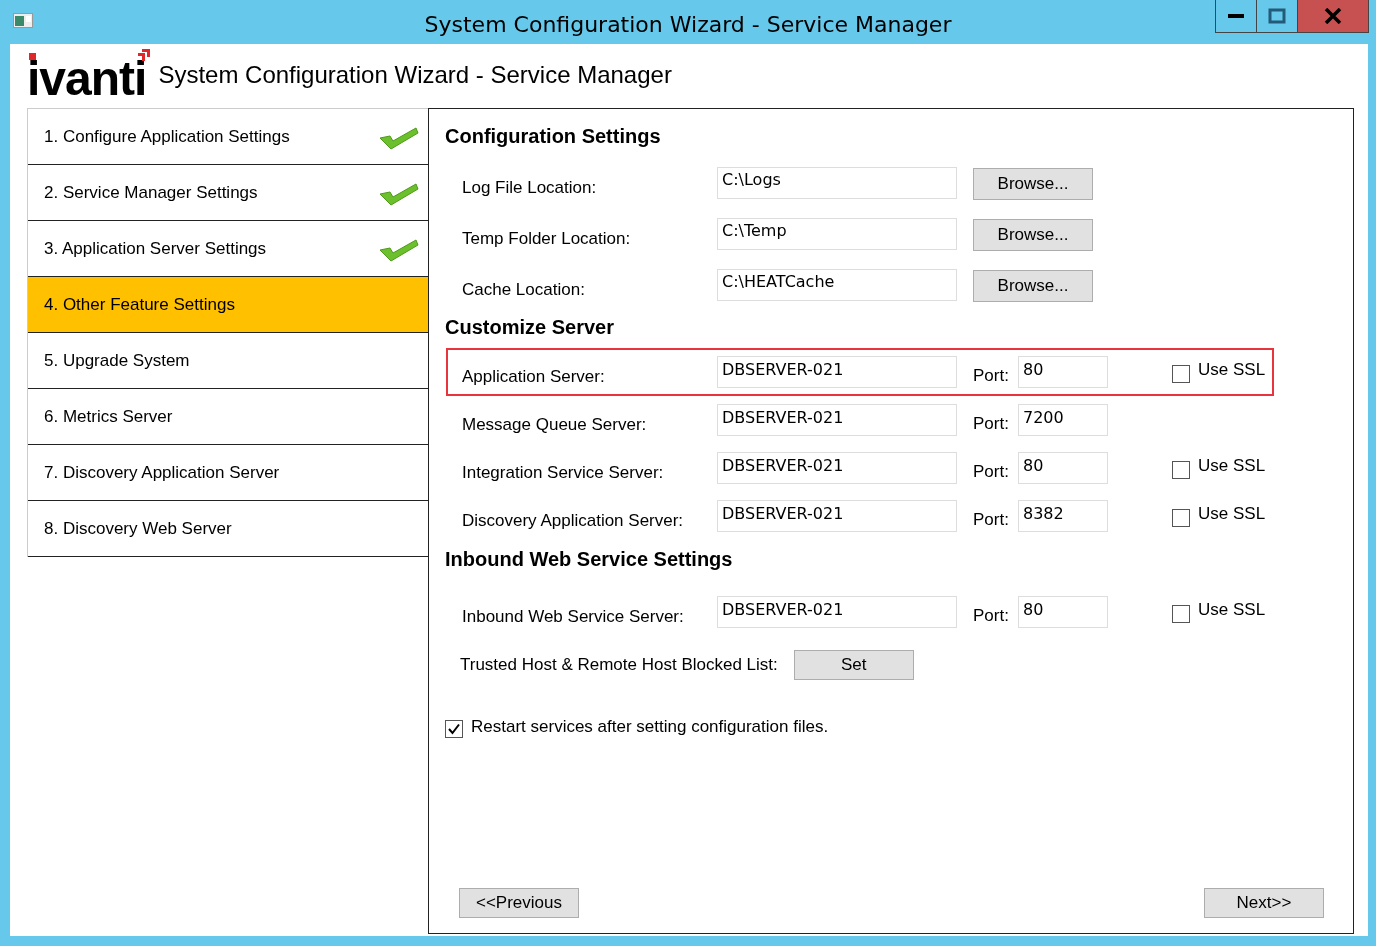  I want to click on section-heading: Customize Server, so click(529, 327).